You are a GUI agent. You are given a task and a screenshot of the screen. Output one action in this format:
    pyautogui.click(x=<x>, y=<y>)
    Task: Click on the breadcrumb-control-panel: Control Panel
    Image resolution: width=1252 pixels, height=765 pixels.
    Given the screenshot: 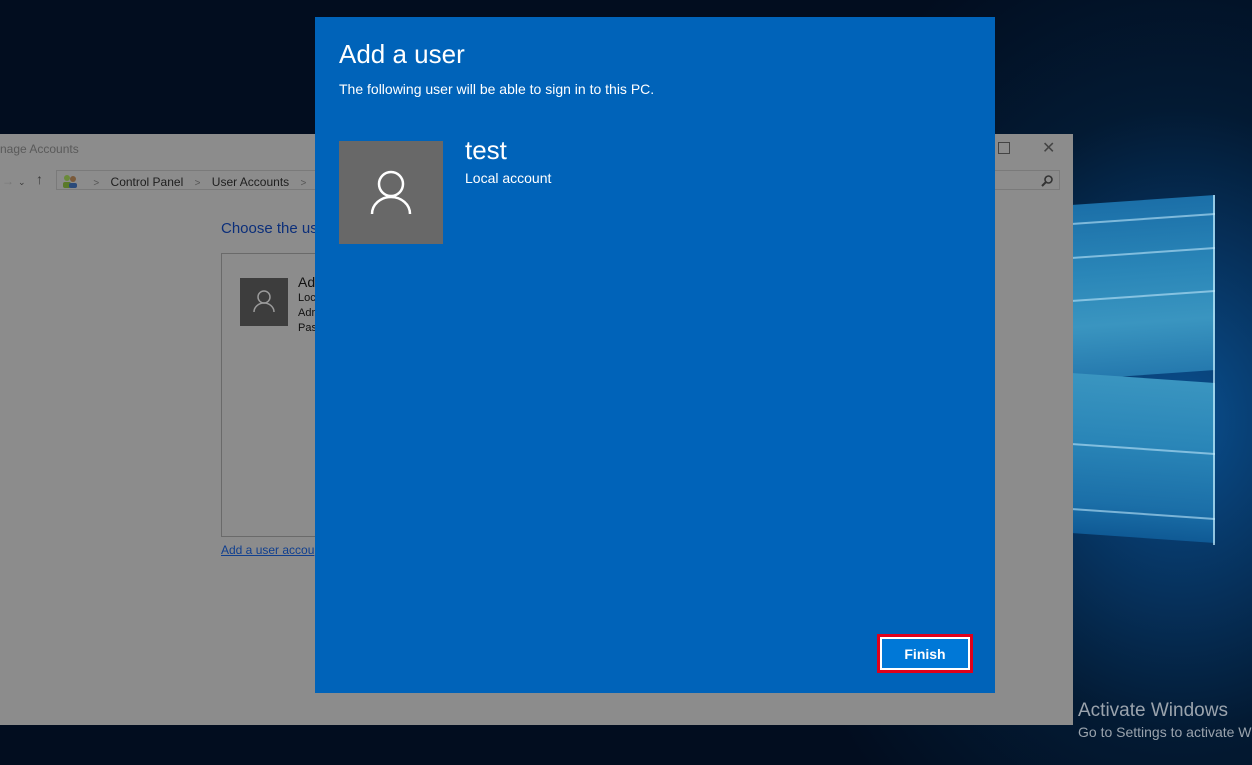 What is the action you would take?
    pyautogui.click(x=147, y=182)
    